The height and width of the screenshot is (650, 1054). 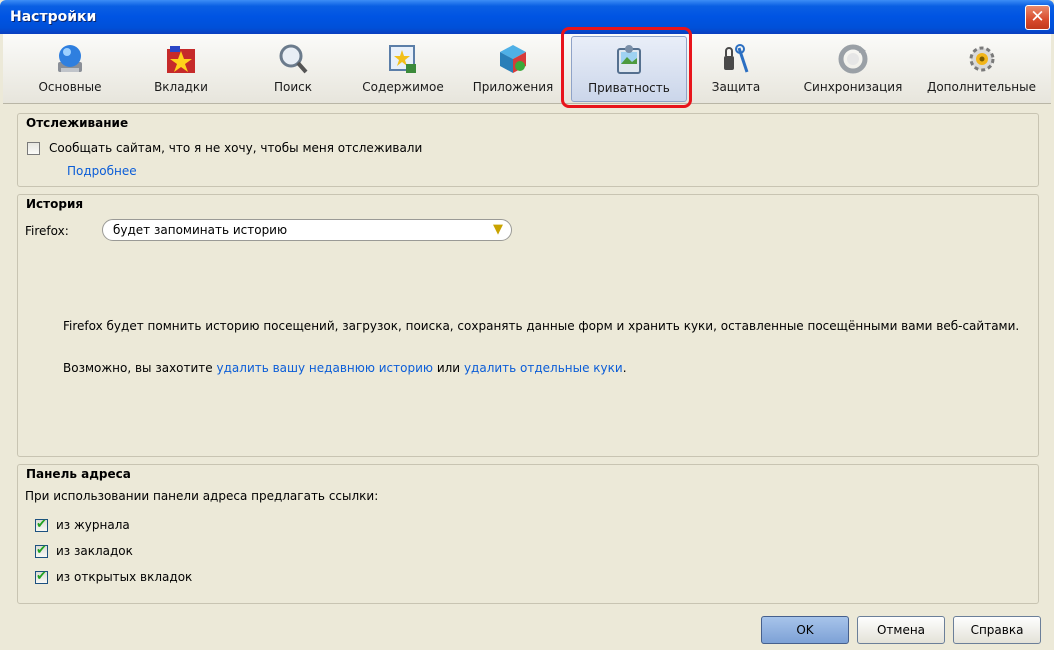 What do you see at coordinates (55, 204) in the screenshot?
I see `history-title: История` at bounding box center [55, 204].